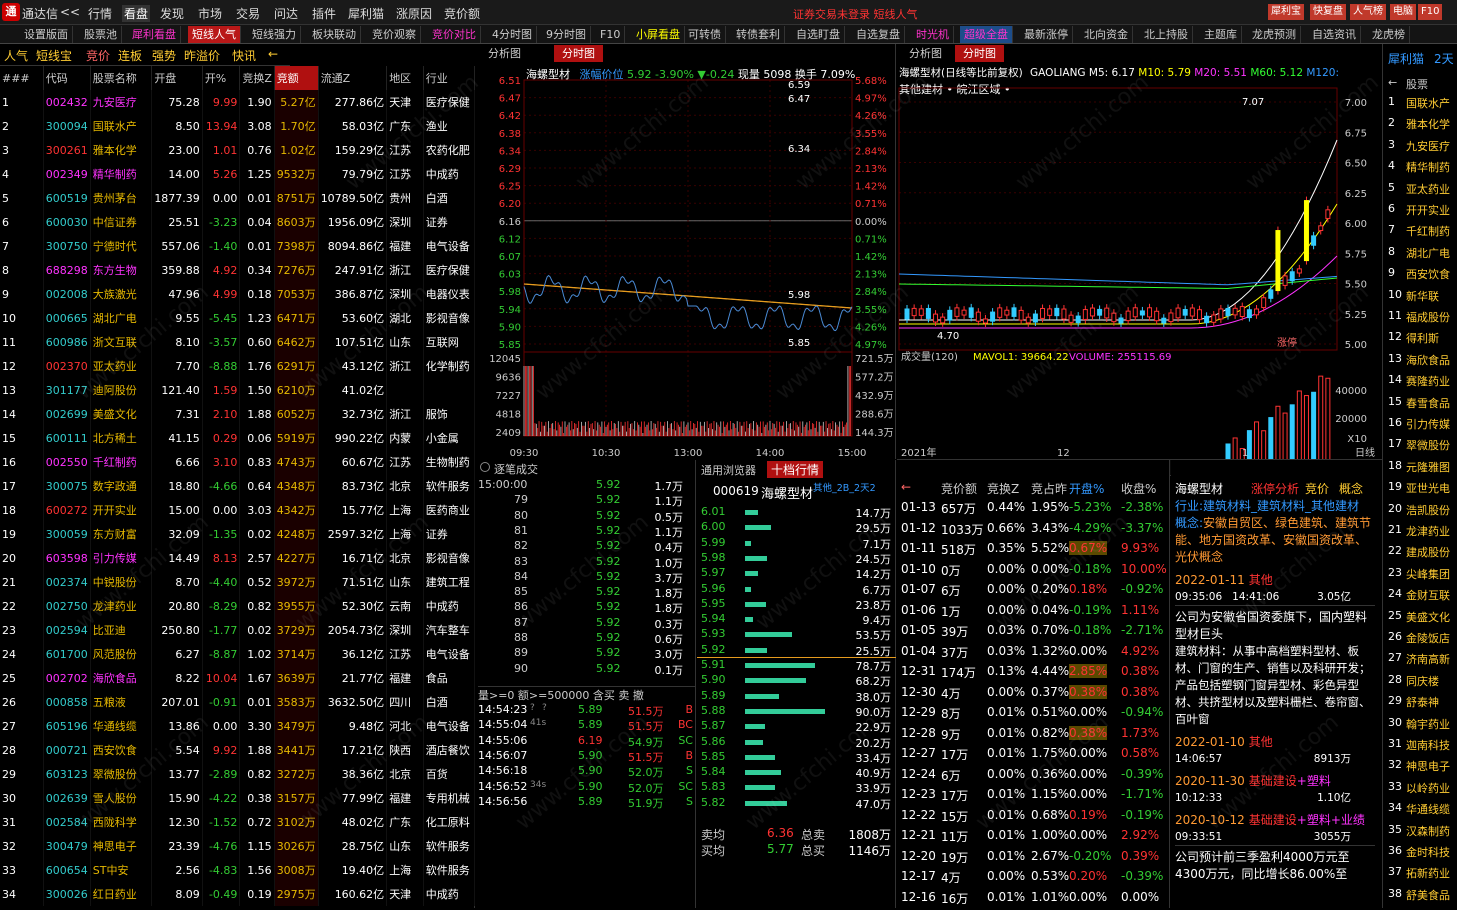  I want to click on right-list-item: 1 国联水产, so click(1420, 102).